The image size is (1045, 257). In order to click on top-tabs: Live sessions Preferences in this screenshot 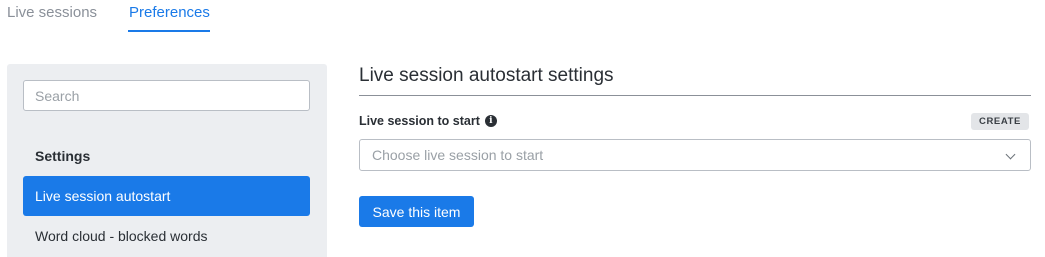, I will do `click(522, 17)`.